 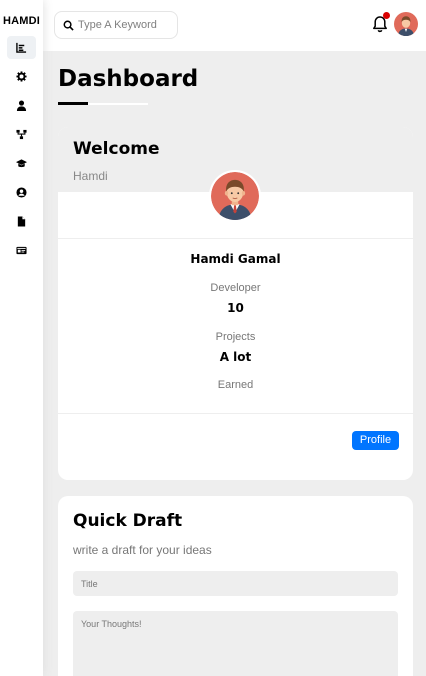 What do you see at coordinates (235, 288) in the screenshot?
I see `profile-role: Developer` at bounding box center [235, 288].